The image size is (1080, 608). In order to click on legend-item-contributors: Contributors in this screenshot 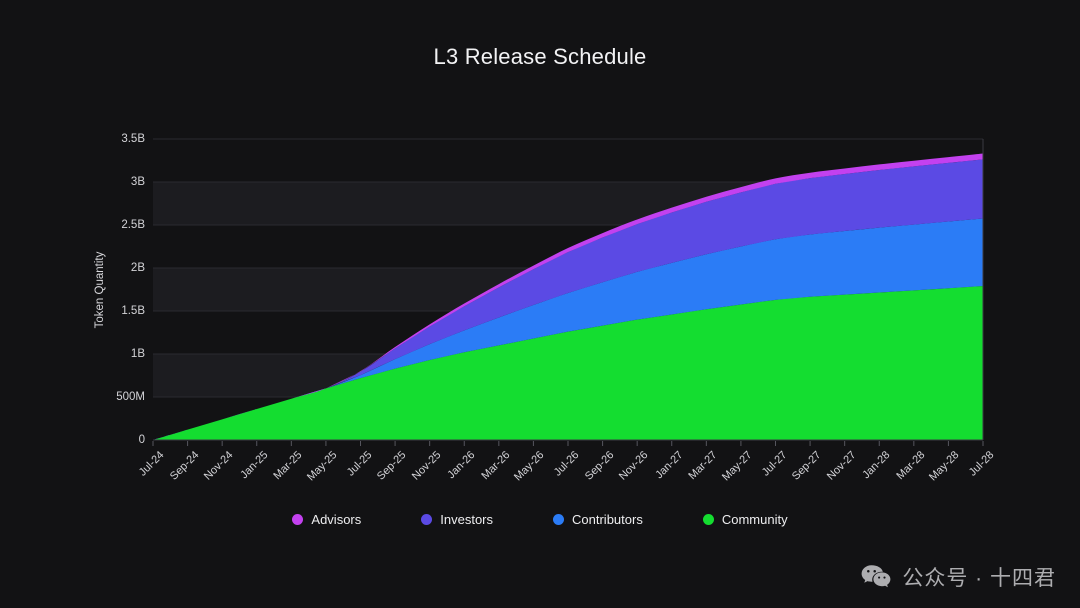, I will do `click(598, 519)`.